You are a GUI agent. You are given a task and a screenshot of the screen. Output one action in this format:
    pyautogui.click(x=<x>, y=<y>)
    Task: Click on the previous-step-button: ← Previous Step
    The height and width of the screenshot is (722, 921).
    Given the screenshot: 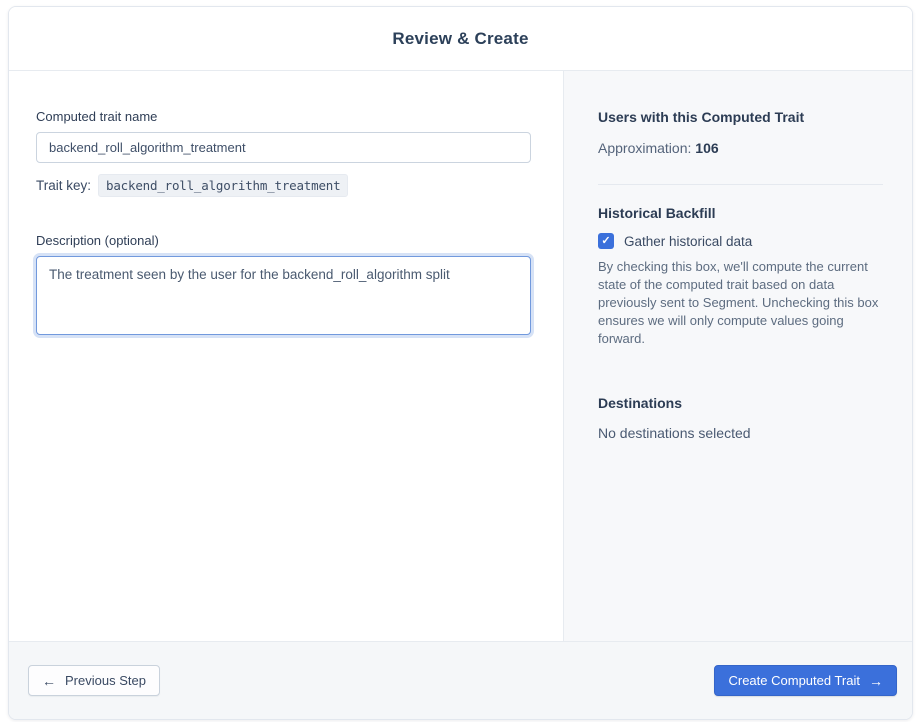 What is the action you would take?
    pyautogui.click(x=94, y=680)
    